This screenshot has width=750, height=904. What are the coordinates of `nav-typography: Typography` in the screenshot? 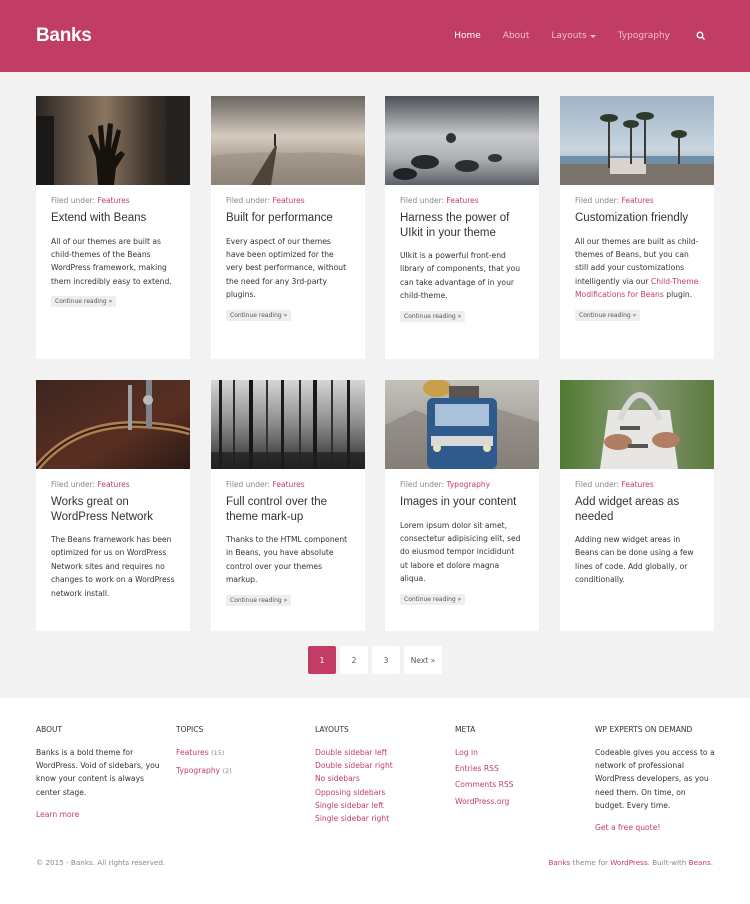 It's located at (644, 36).